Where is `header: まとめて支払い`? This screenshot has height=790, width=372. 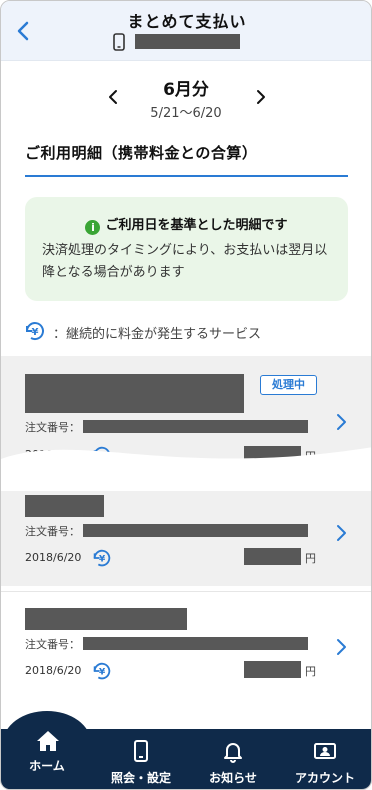
header: まとめて支払い is located at coordinates (186, 31).